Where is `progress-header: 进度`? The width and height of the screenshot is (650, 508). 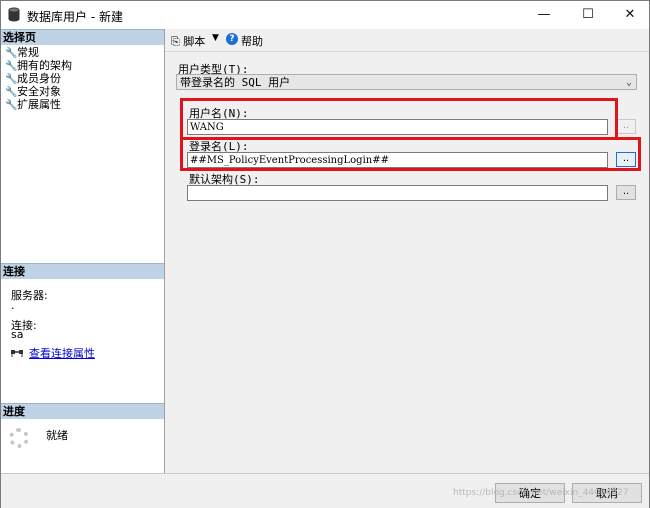
progress-header: 进度 is located at coordinates (82, 411).